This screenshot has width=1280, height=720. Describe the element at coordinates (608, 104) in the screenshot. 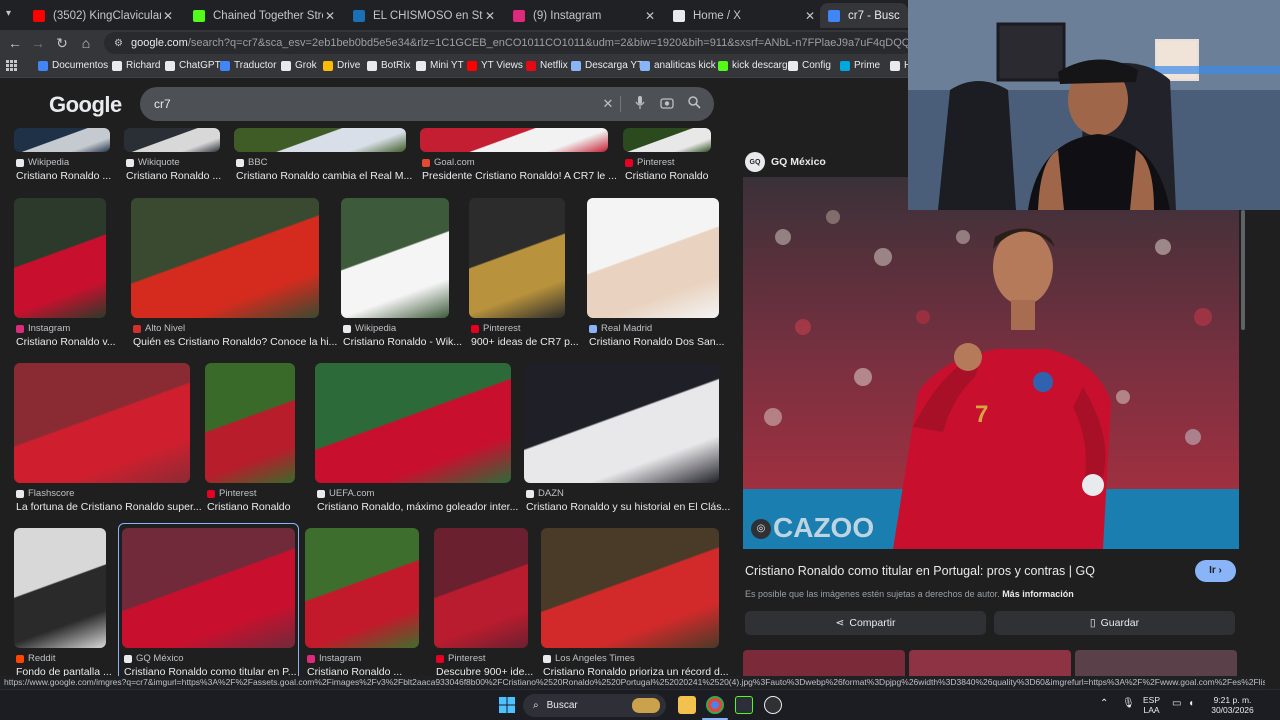

I see `clear-search-icon: ✕` at that location.